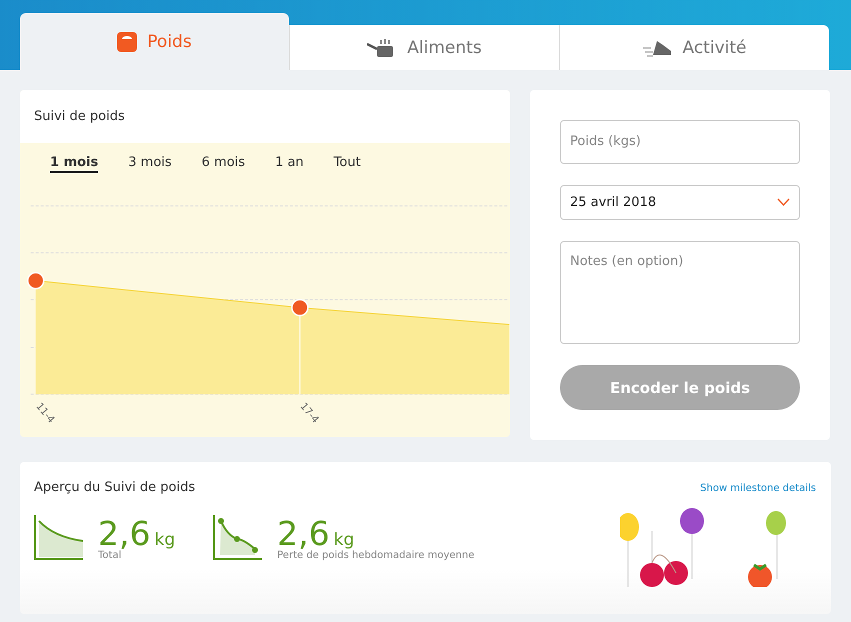  What do you see at coordinates (680, 202) in the screenshot?
I see `date-select: 25 avril 2018` at bounding box center [680, 202].